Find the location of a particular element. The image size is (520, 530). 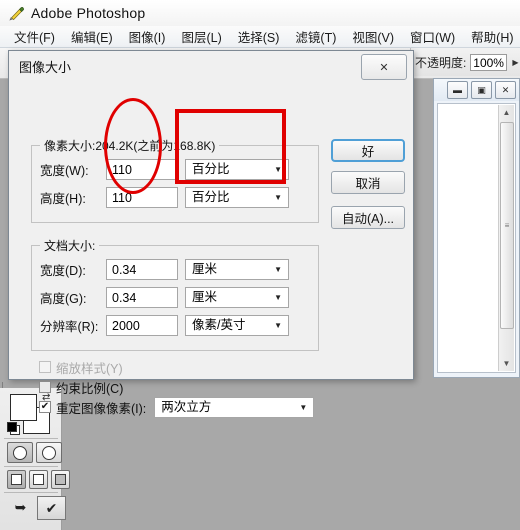

menu-item-window: 窗口(W) is located at coordinates (432, 36).